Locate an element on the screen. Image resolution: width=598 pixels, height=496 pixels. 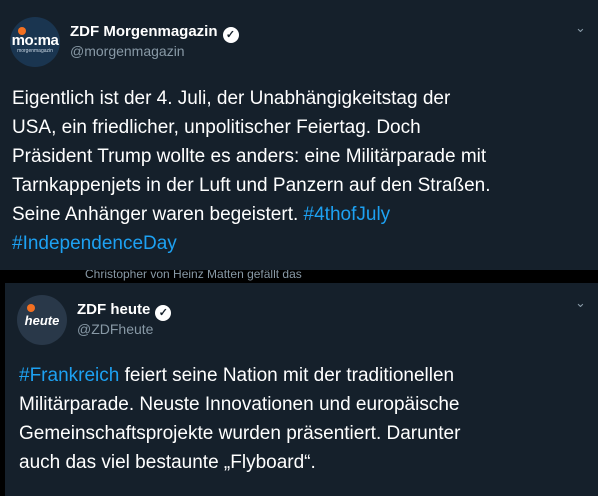
display-name-text: ZDF heute is located at coordinates (113, 309).